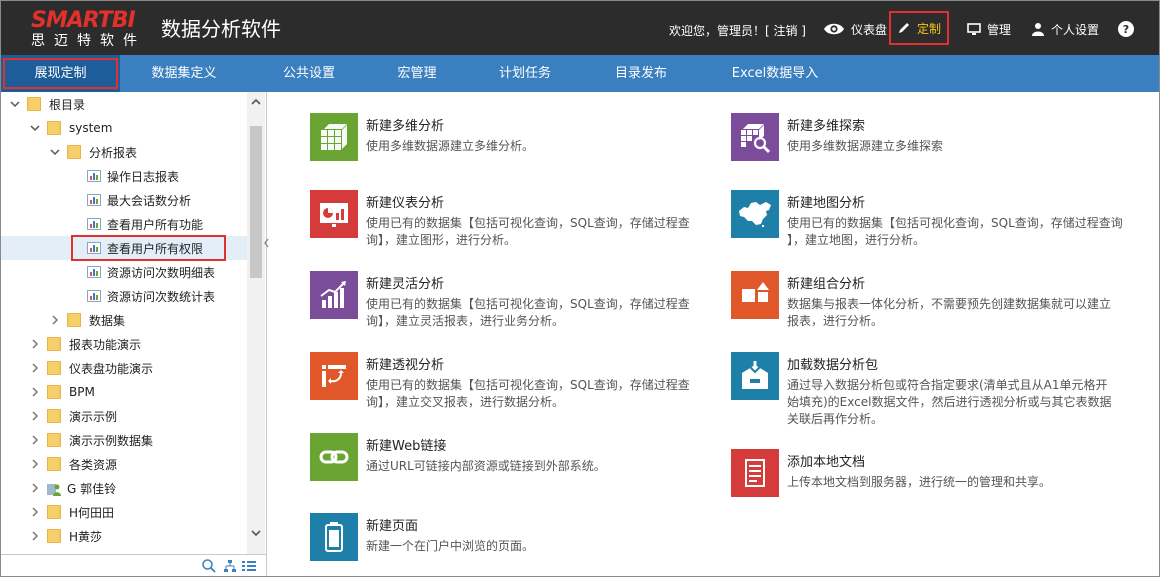 This screenshot has height=577, width=1160. Describe the element at coordinates (755, 214) in the screenshot. I see `china-map-icon` at that location.